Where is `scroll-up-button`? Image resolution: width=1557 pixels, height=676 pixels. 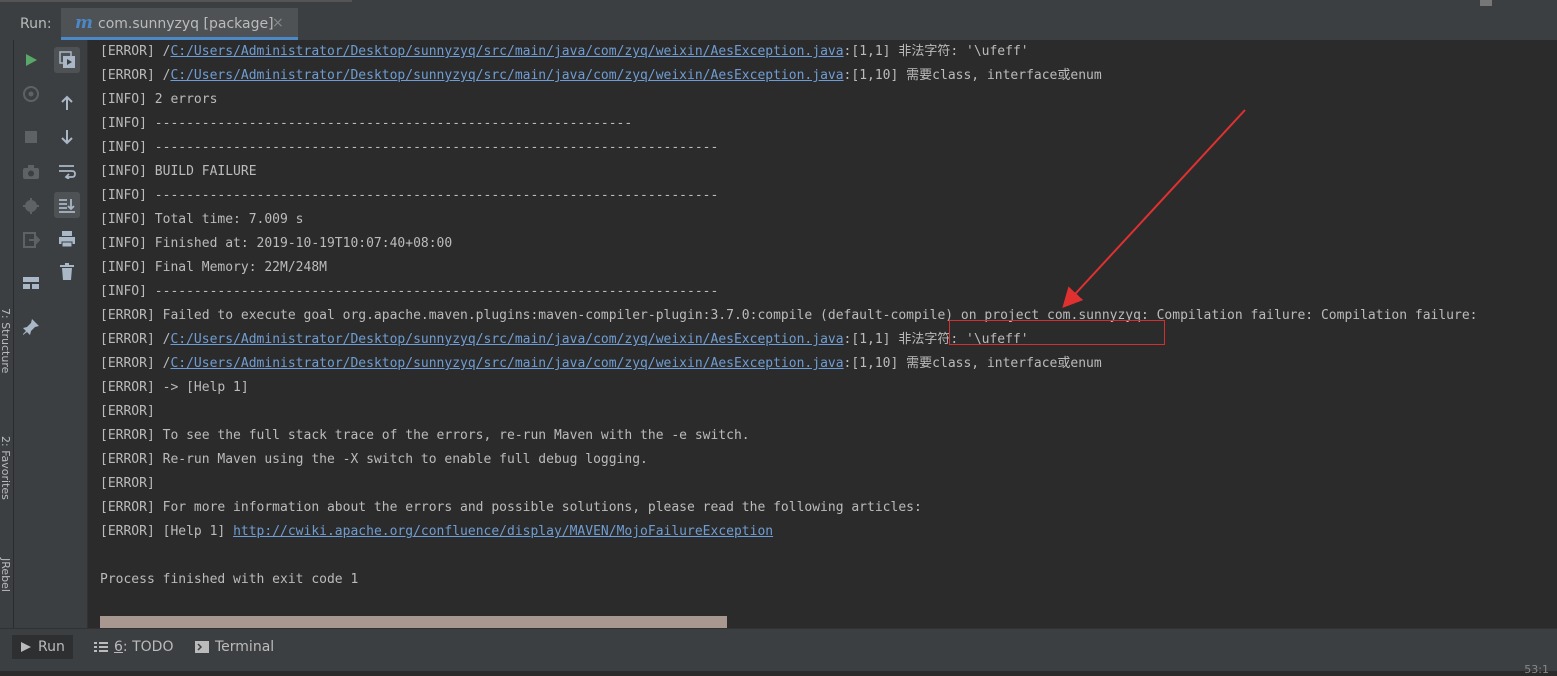
scroll-up-button is located at coordinates (67, 103).